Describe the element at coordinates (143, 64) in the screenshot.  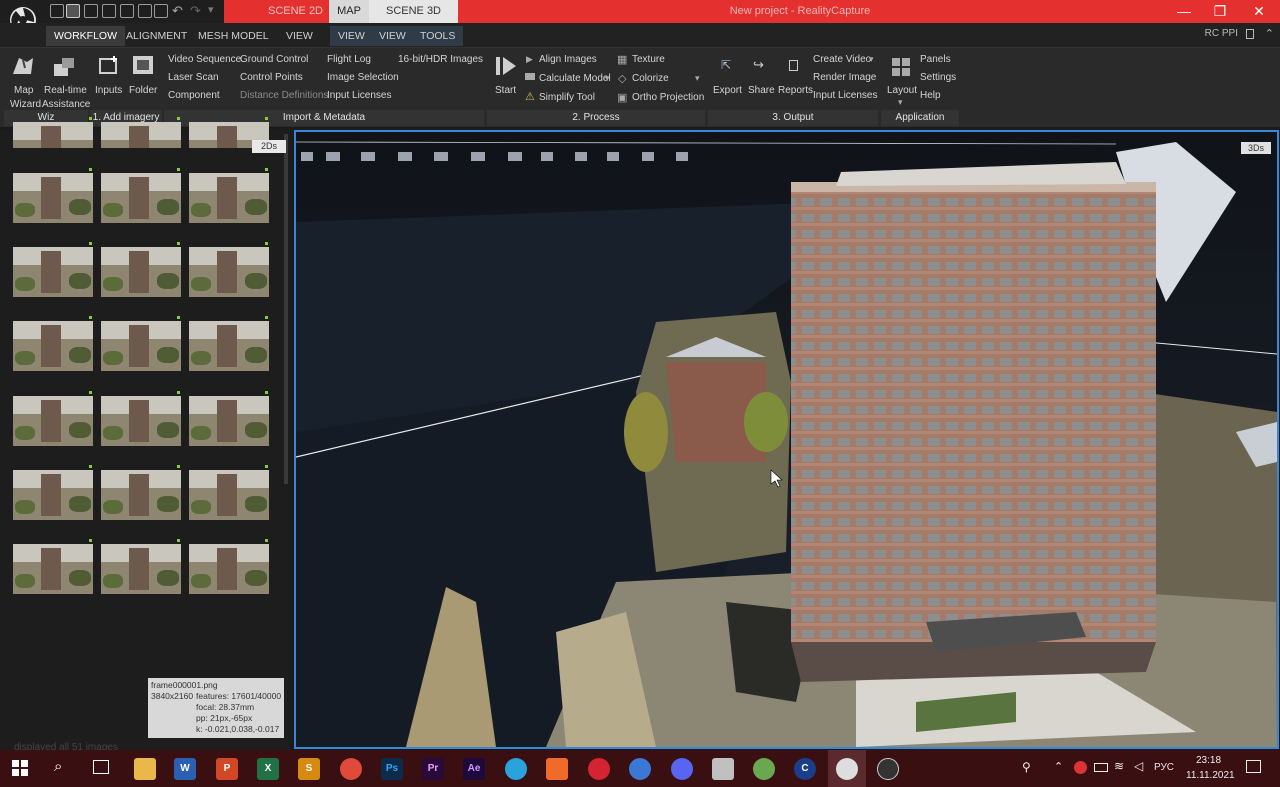
I see `folder-icon` at that location.